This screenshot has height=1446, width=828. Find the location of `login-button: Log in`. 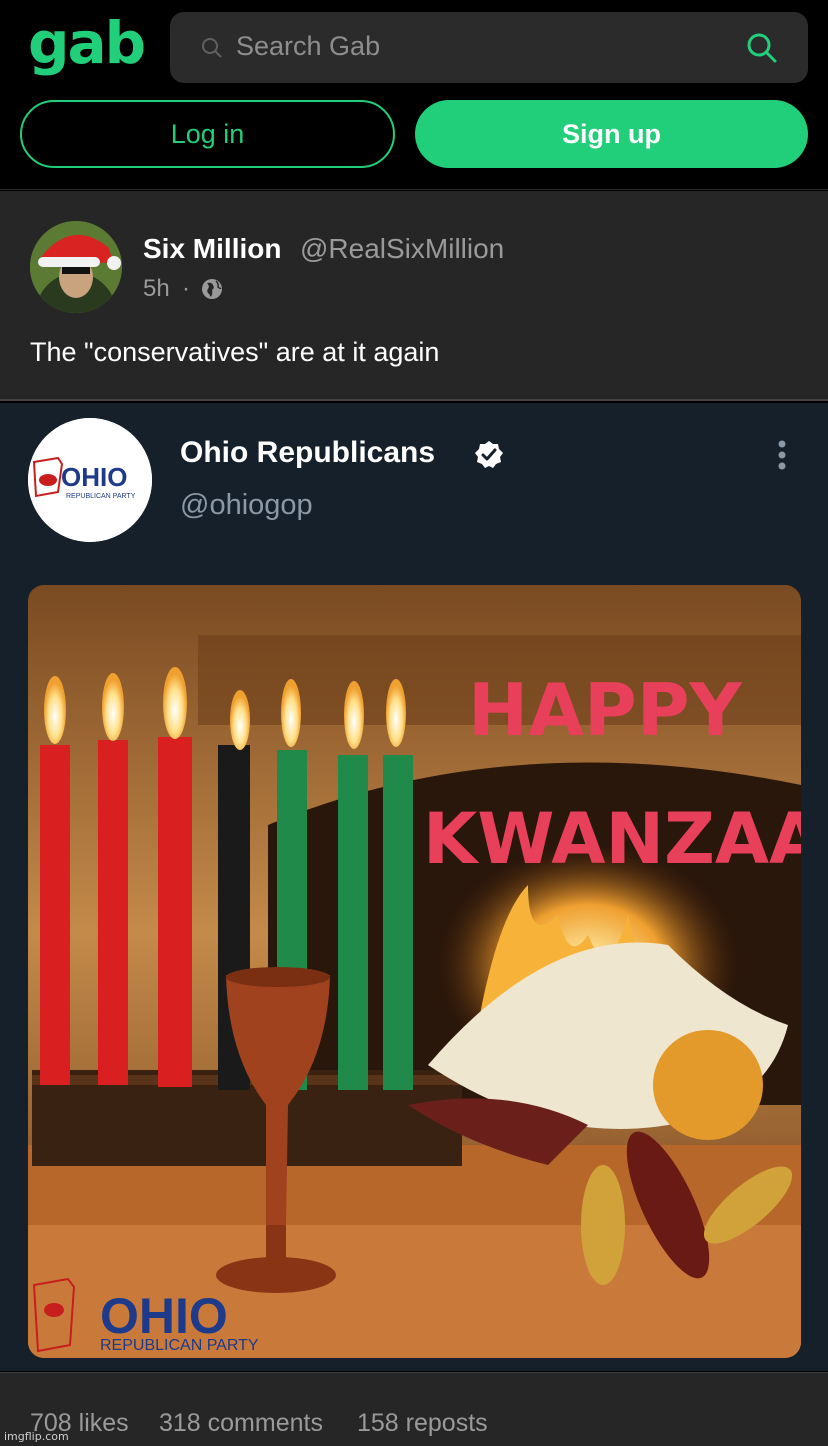

login-button: Log in is located at coordinates (207, 134).